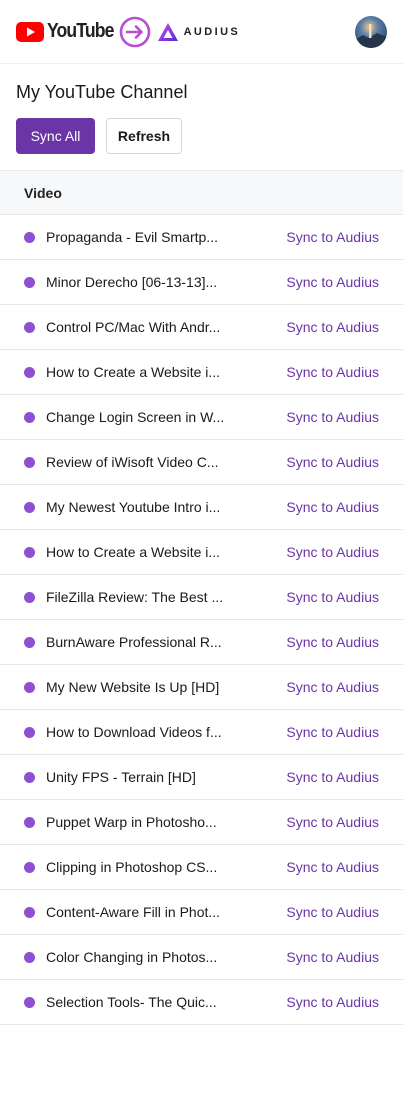 The height and width of the screenshot is (1099, 403). What do you see at coordinates (102, 92) in the screenshot?
I see `page-title: My YouTube Channel` at bounding box center [102, 92].